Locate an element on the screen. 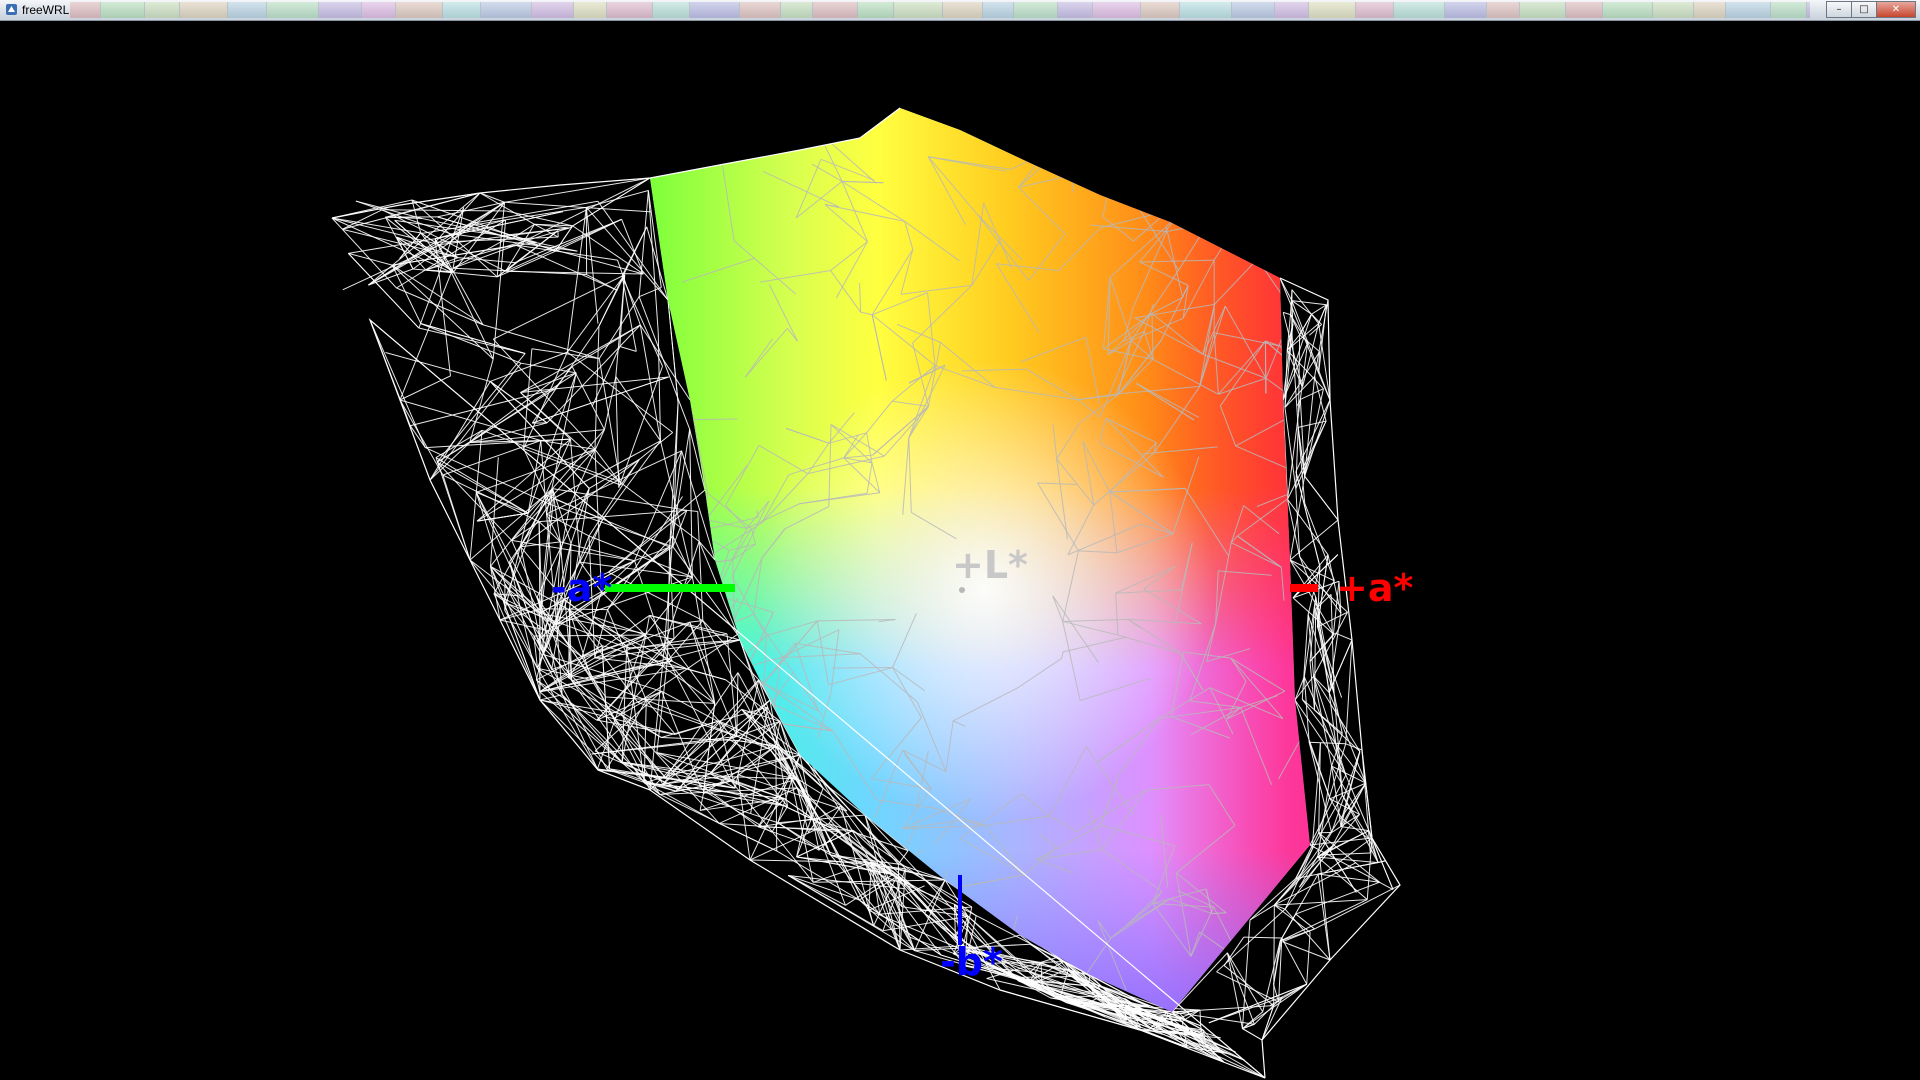  background-window-strip is located at coordinates (940, 10).